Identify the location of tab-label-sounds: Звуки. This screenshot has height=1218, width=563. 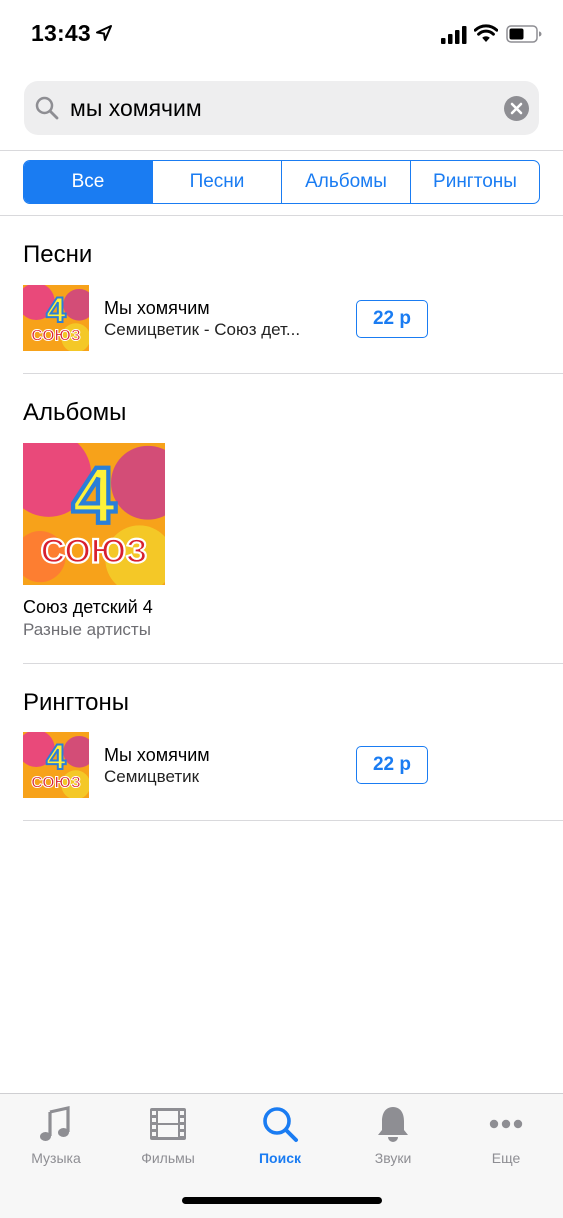
(393, 1158).